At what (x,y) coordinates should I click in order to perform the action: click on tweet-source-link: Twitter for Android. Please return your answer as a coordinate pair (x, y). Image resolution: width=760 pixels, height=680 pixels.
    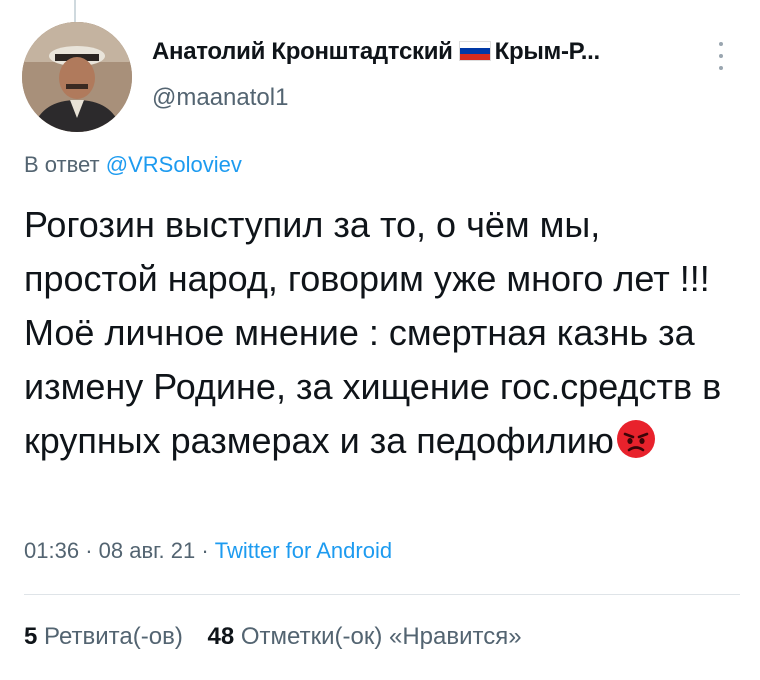
    Looking at the image, I should click on (303, 550).